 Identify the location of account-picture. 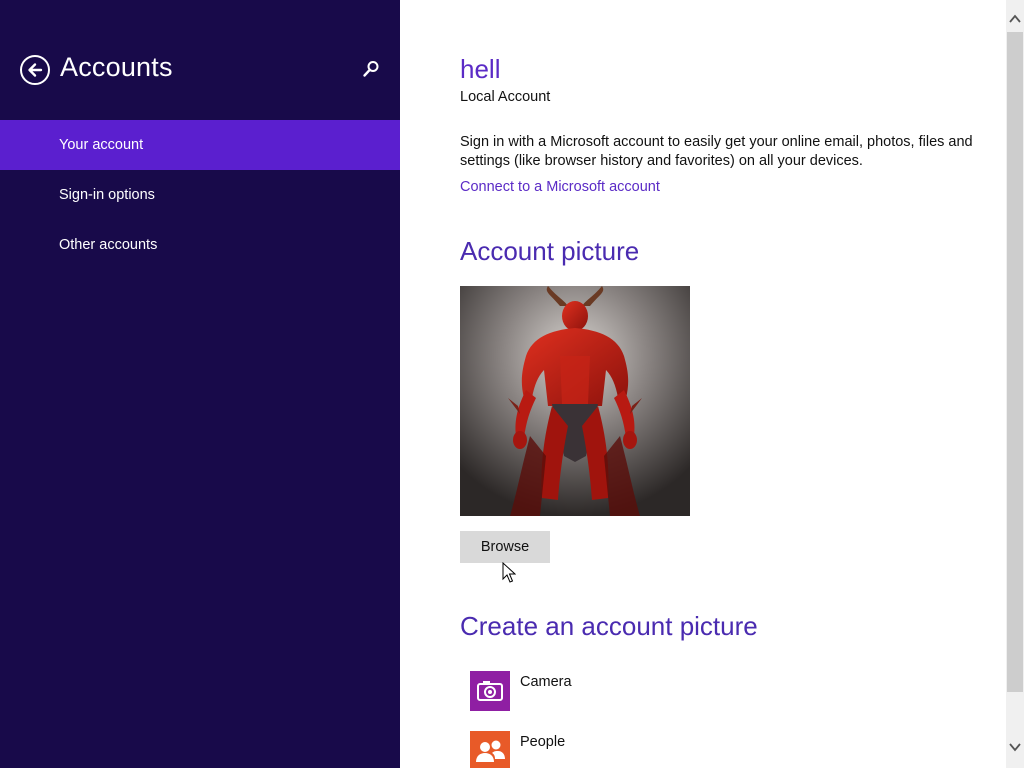
(575, 401).